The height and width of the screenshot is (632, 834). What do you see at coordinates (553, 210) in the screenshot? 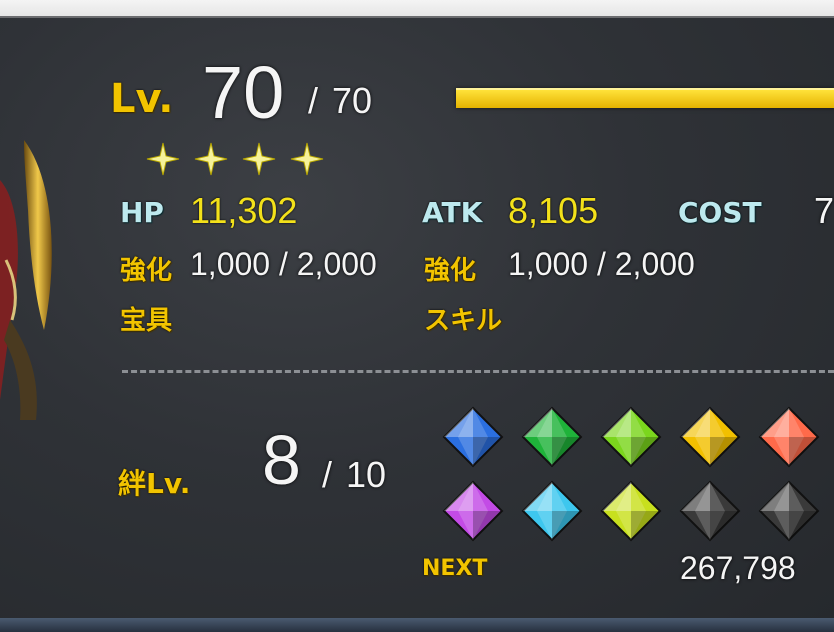
I see `atk-value: 8,105` at bounding box center [553, 210].